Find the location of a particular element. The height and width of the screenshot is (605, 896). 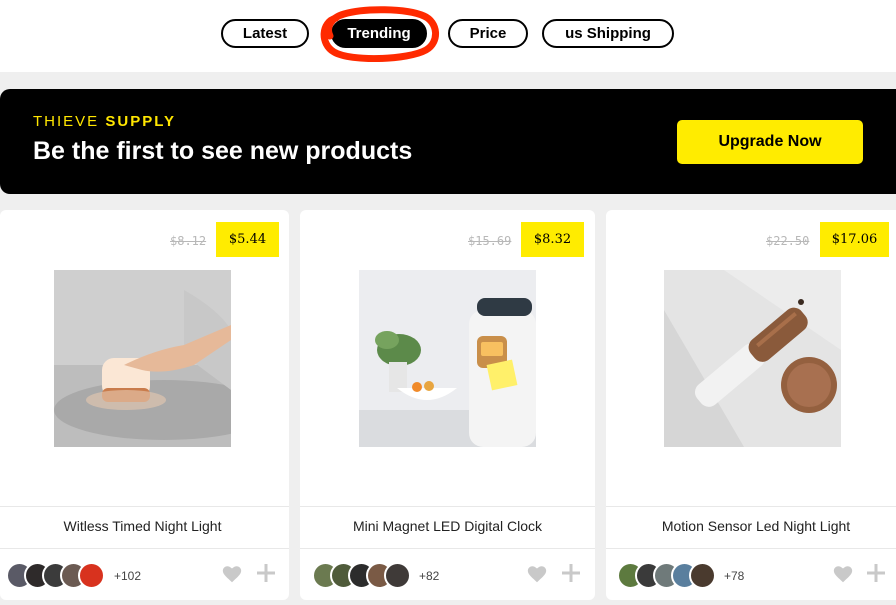

likes-count: +82 is located at coordinates (429, 576).